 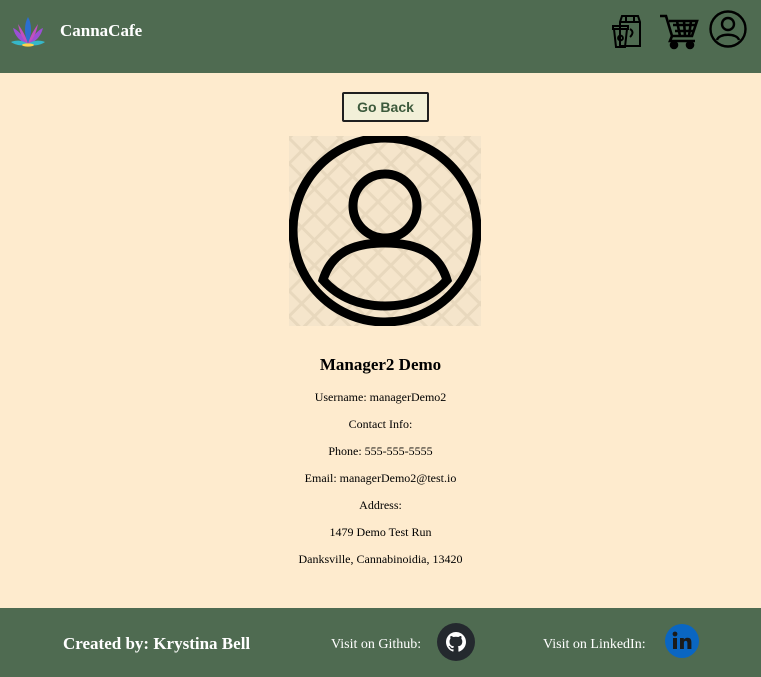 I want to click on linkedin-label: Visit on LinkedIn:, so click(x=594, y=644).